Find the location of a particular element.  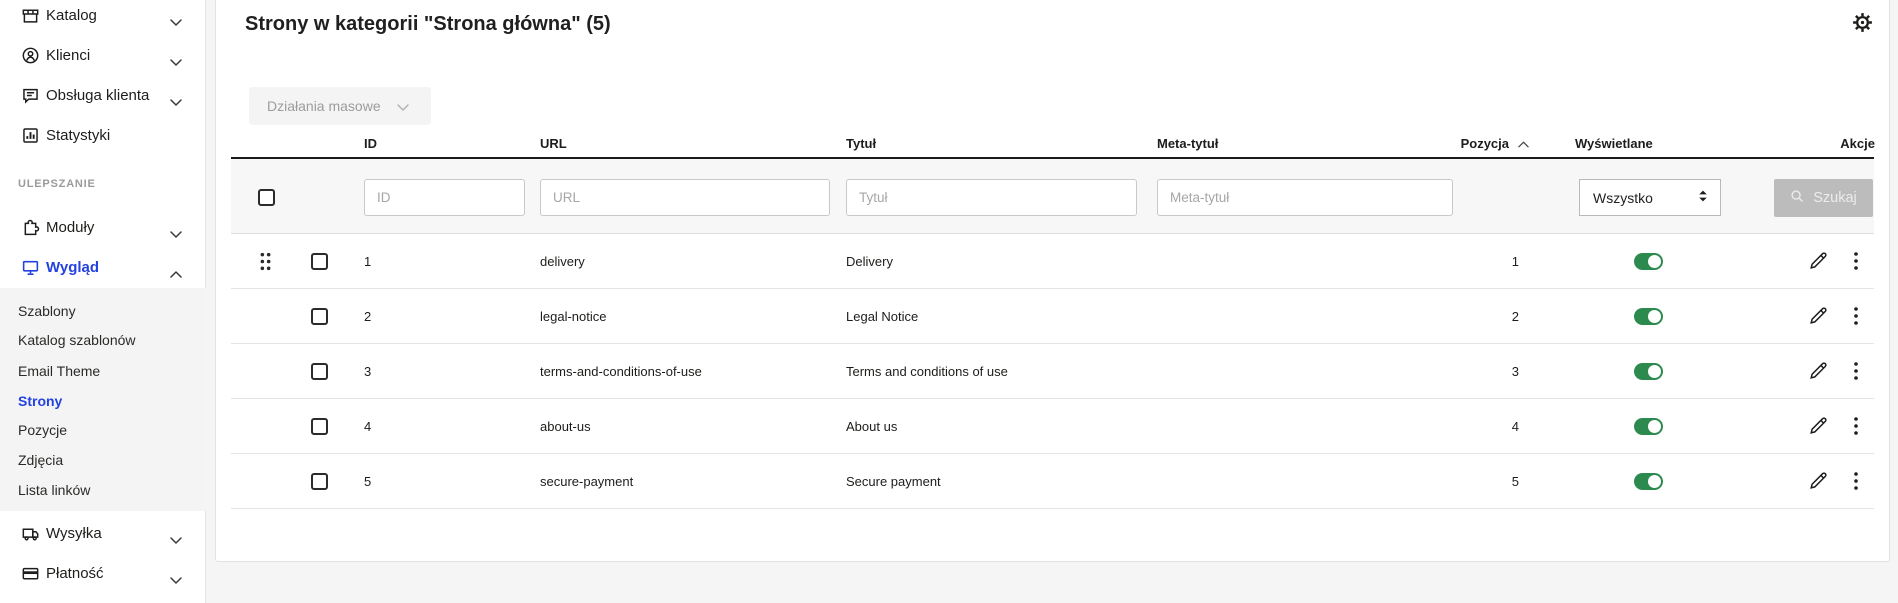

cell-title: Delivery is located at coordinates (869, 261).